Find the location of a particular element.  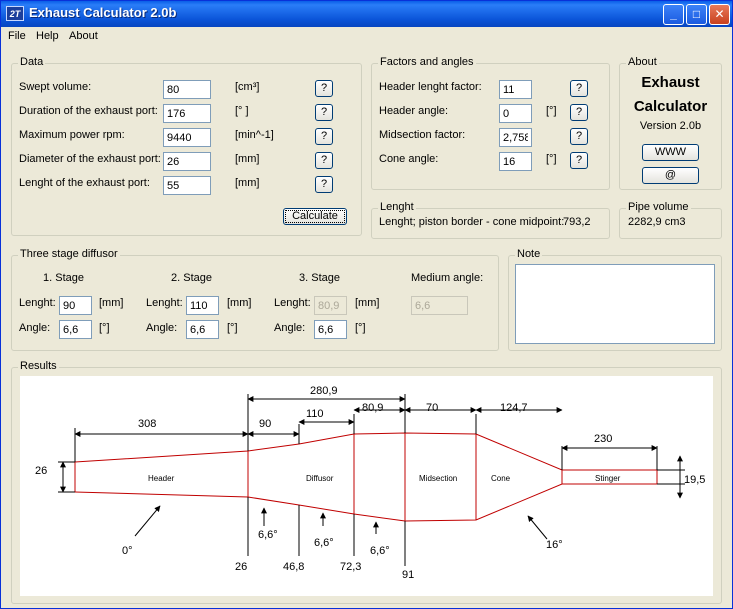

angle-stage2: 6,6° is located at coordinates (324, 543).